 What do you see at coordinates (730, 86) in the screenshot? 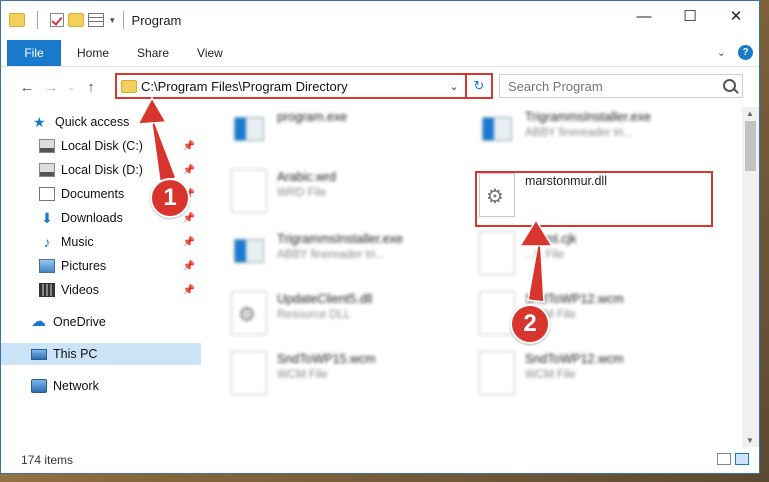
I see `search-icon` at bounding box center [730, 86].